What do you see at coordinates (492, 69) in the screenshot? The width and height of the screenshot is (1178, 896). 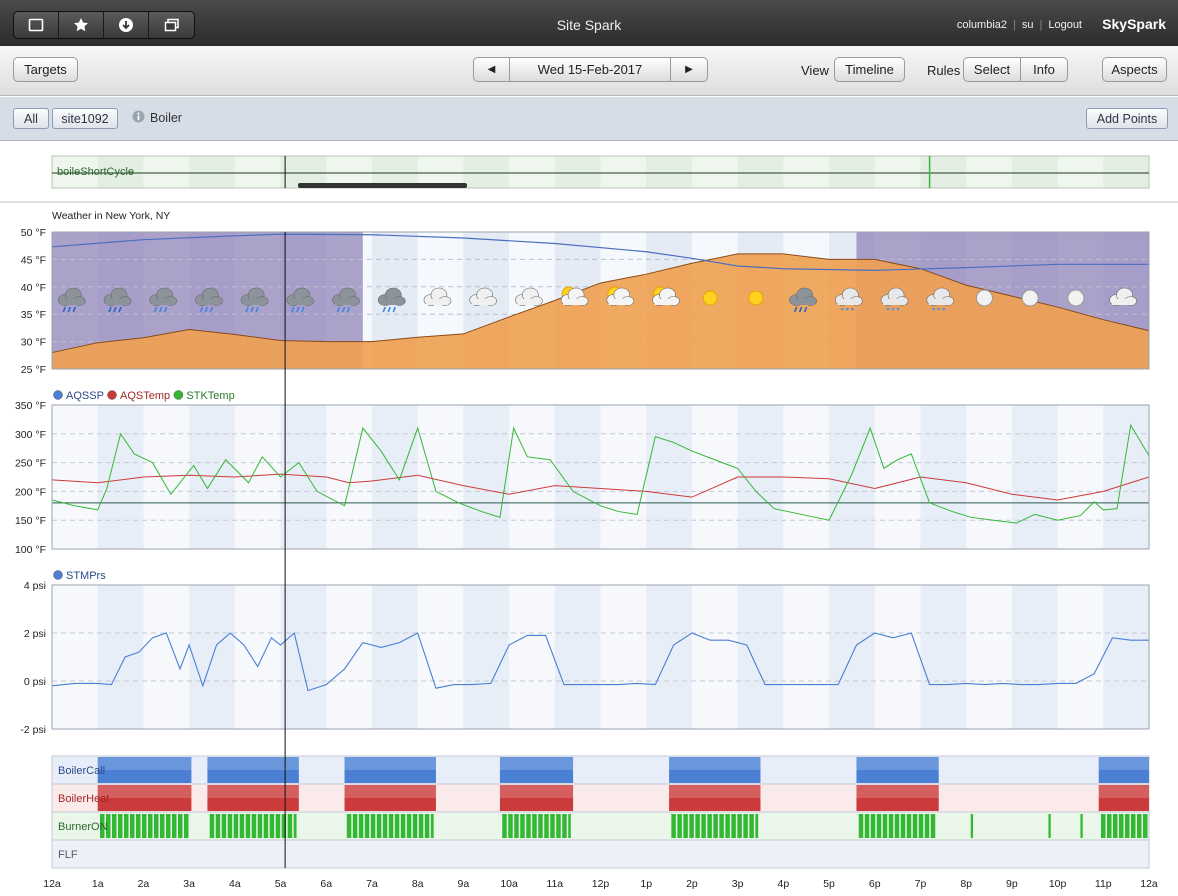 I see `prev-date-button: ◀` at bounding box center [492, 69].